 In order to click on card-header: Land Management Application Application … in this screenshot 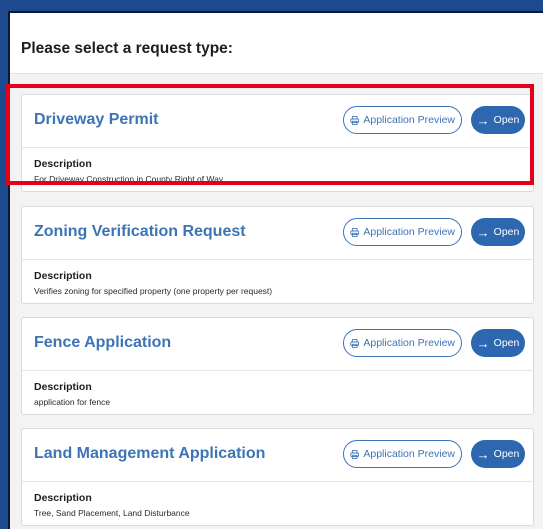, I will do `click(277, 455)`.